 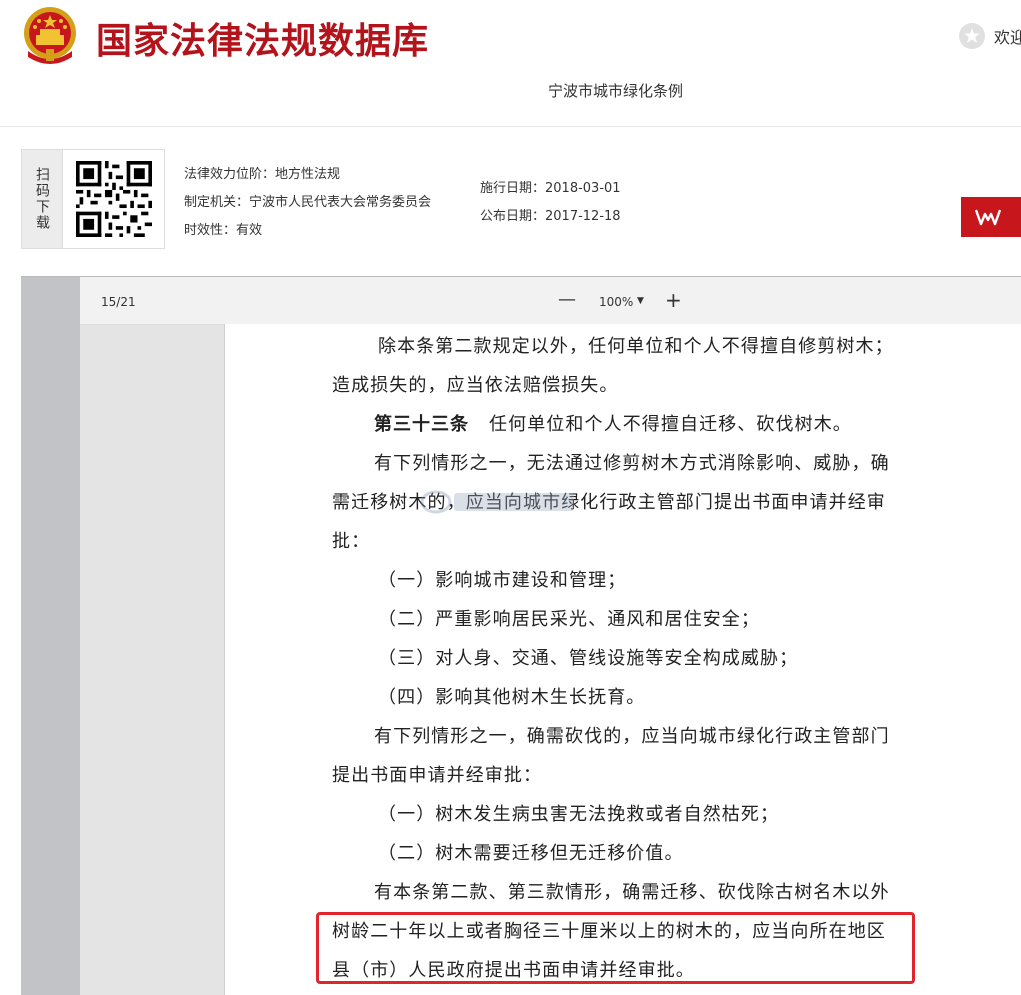 I want to click on wps-download-button, so click(x=991, y=217).